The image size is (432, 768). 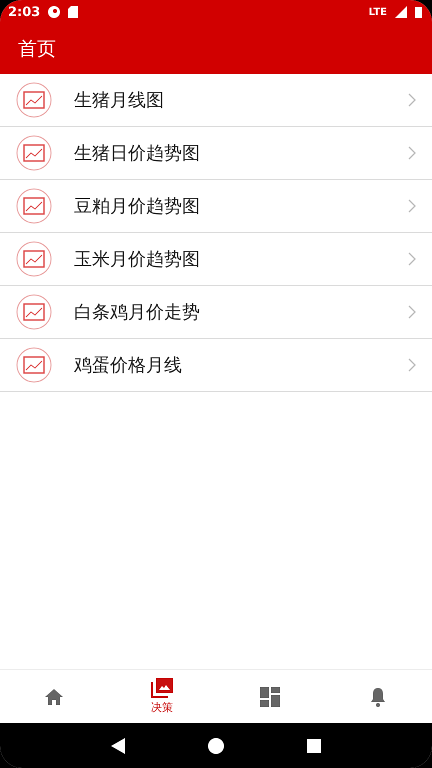 What do you see at coordinates (137, 259) in the screenshot?
I see `item-label: 玉米月价趋势图` at bounding box center [137, 259].